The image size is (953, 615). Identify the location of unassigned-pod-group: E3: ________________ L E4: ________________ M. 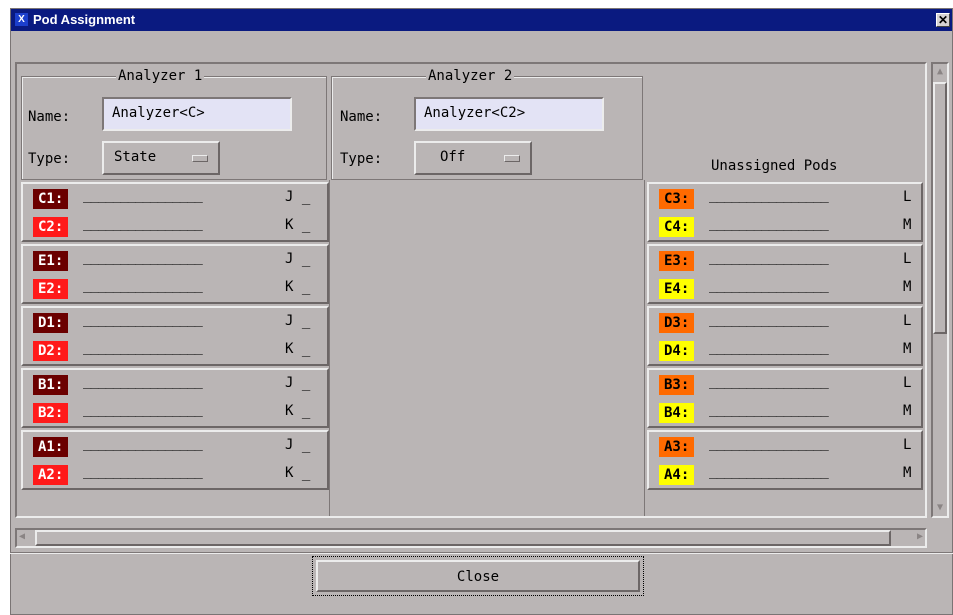
(785, 274).